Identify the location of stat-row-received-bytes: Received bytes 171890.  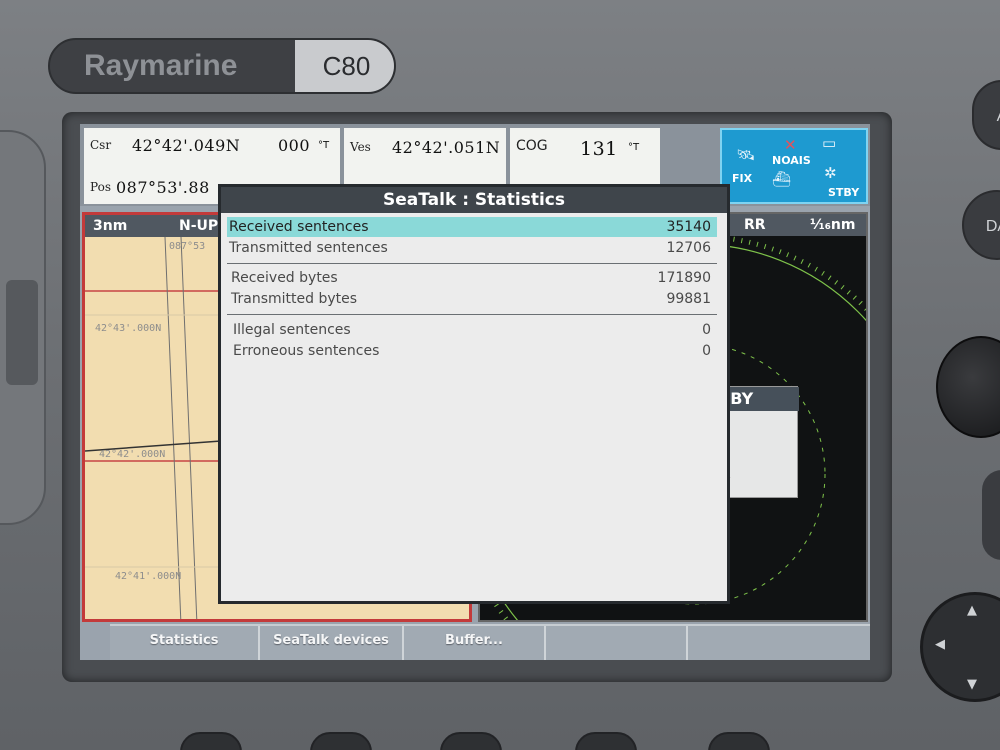
(472, 278).